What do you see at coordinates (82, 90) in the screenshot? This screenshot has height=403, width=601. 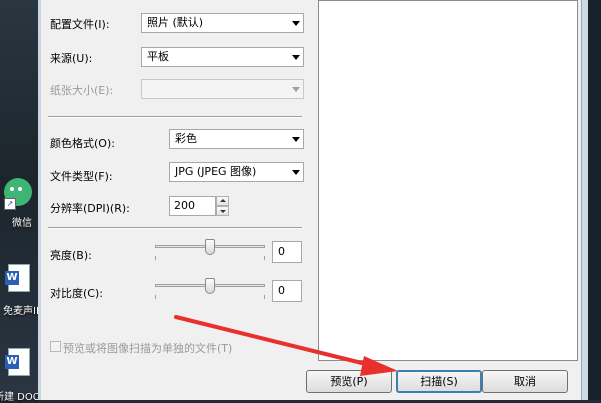 I see `paper-size-label: 纸张大小(E):` at bounding box center [82, 90].